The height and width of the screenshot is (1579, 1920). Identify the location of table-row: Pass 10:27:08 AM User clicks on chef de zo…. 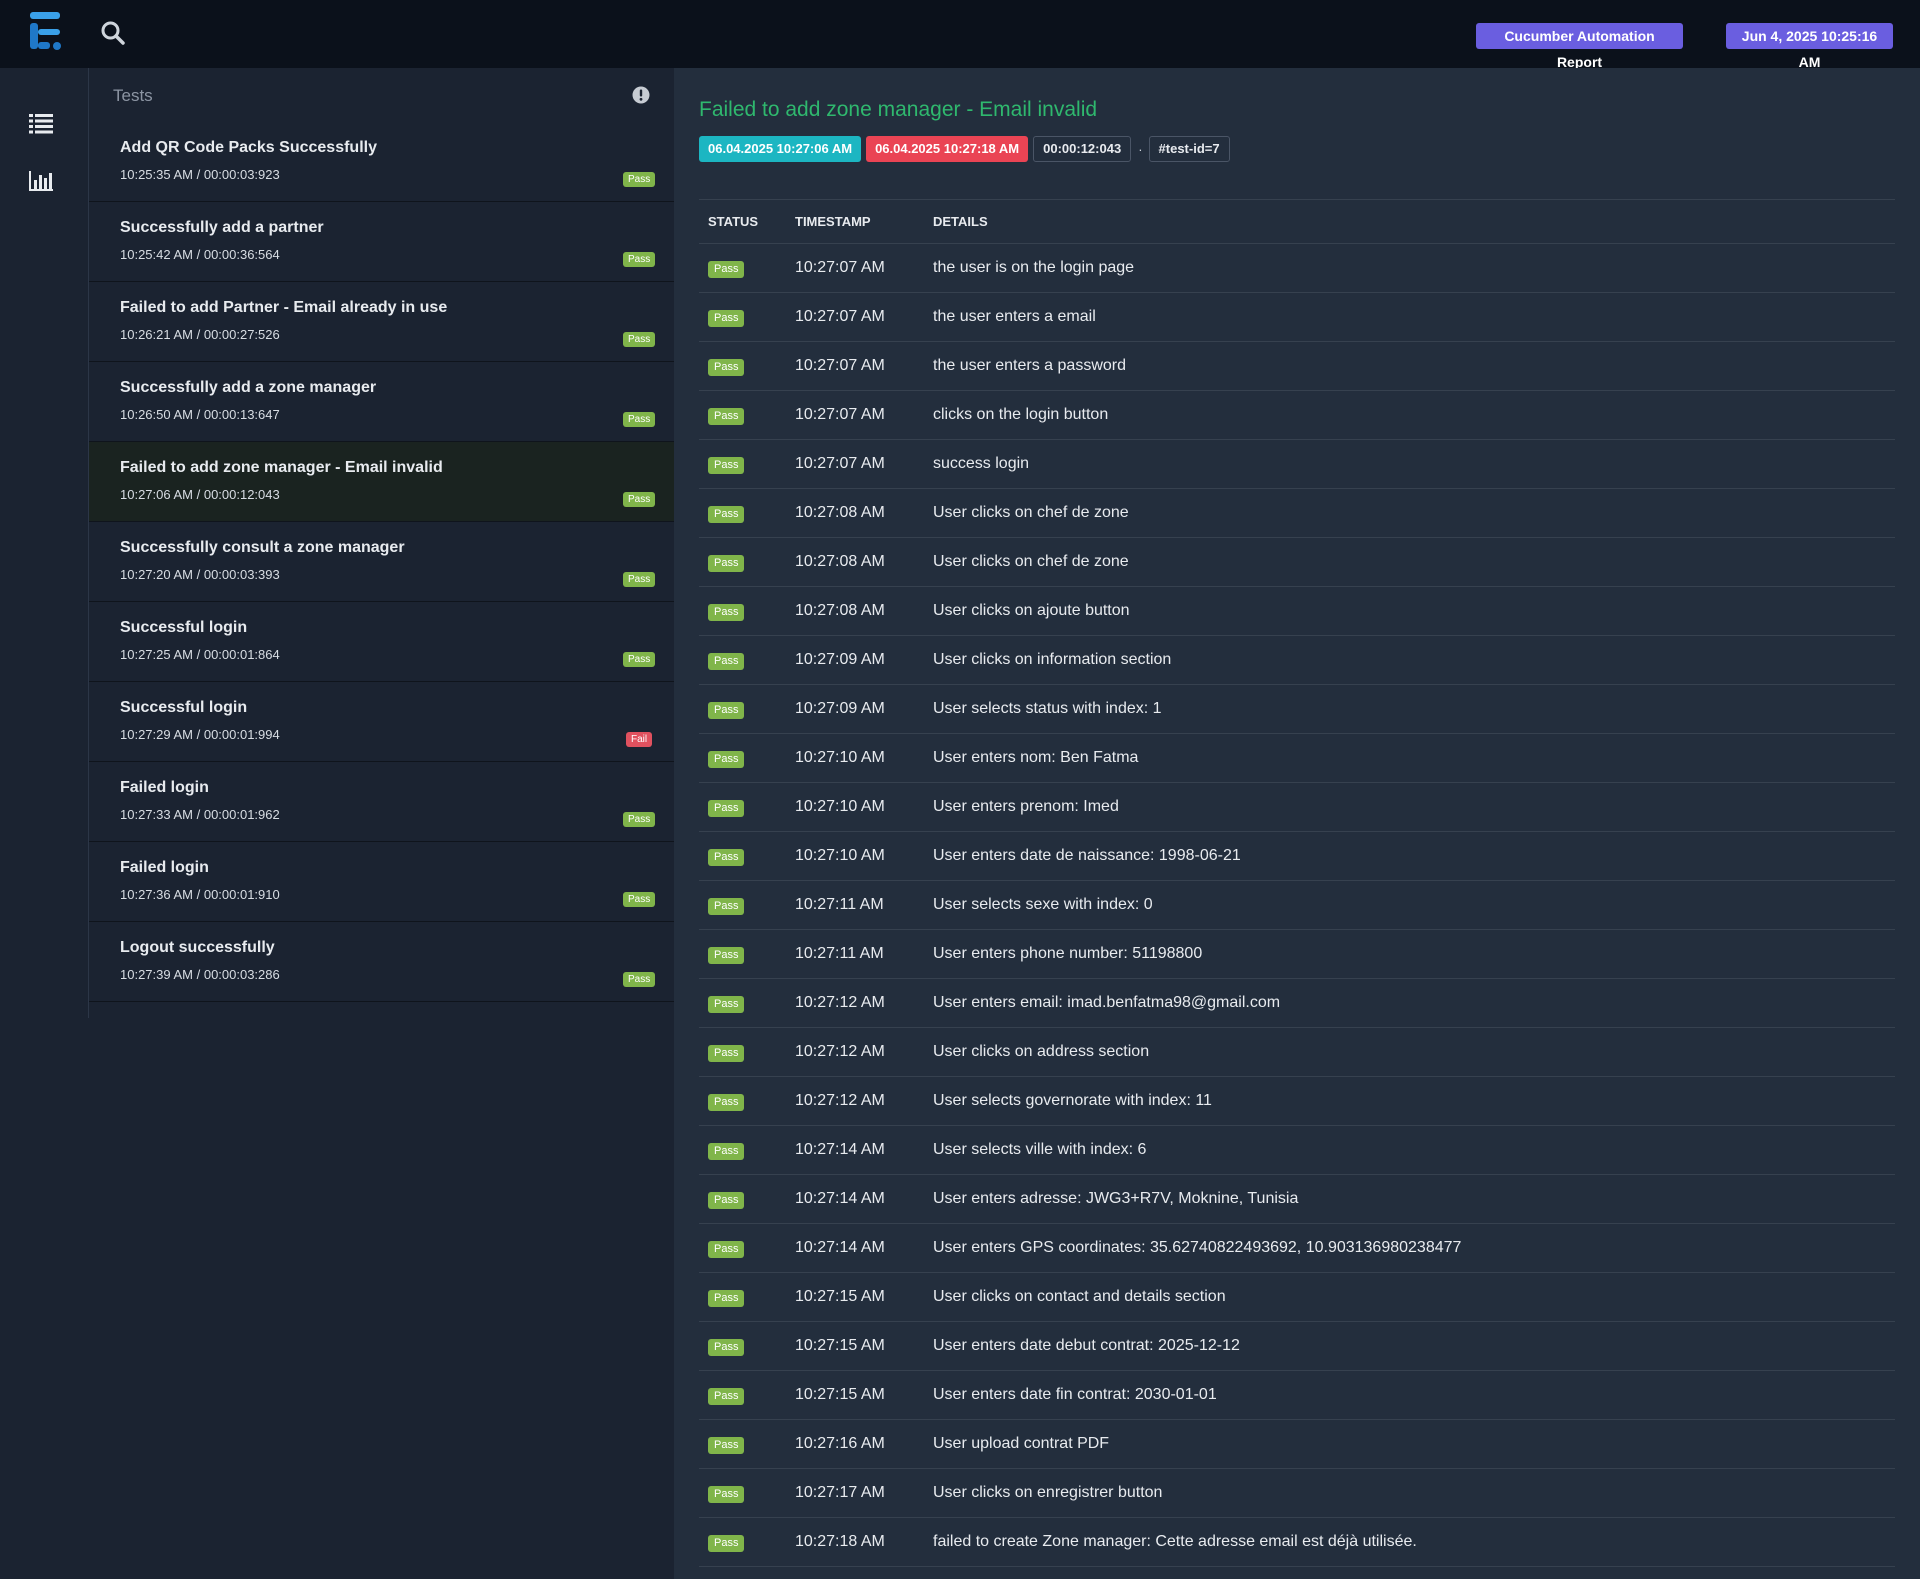
(1297, 562).